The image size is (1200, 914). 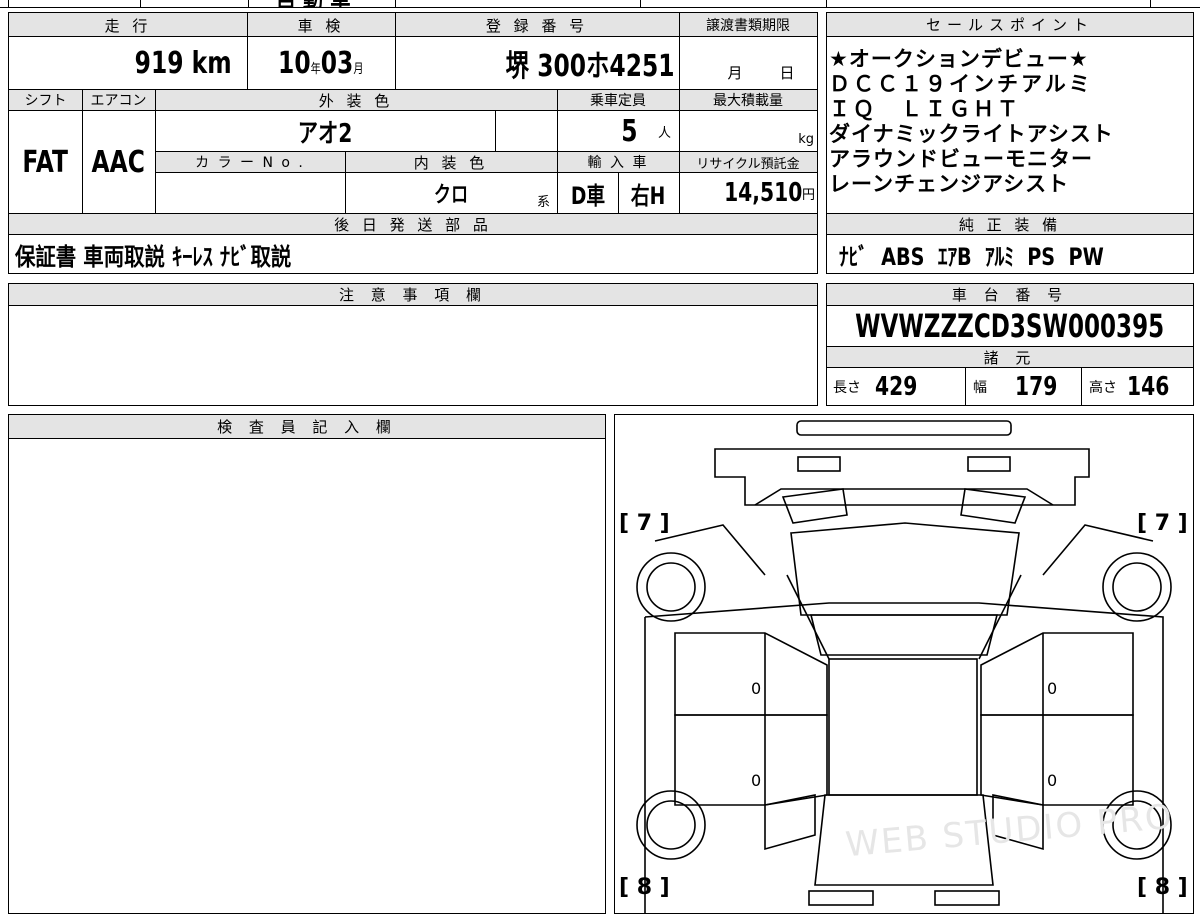 I want to click on max-load-header: 最大積載量, so click(x=748, y=101).